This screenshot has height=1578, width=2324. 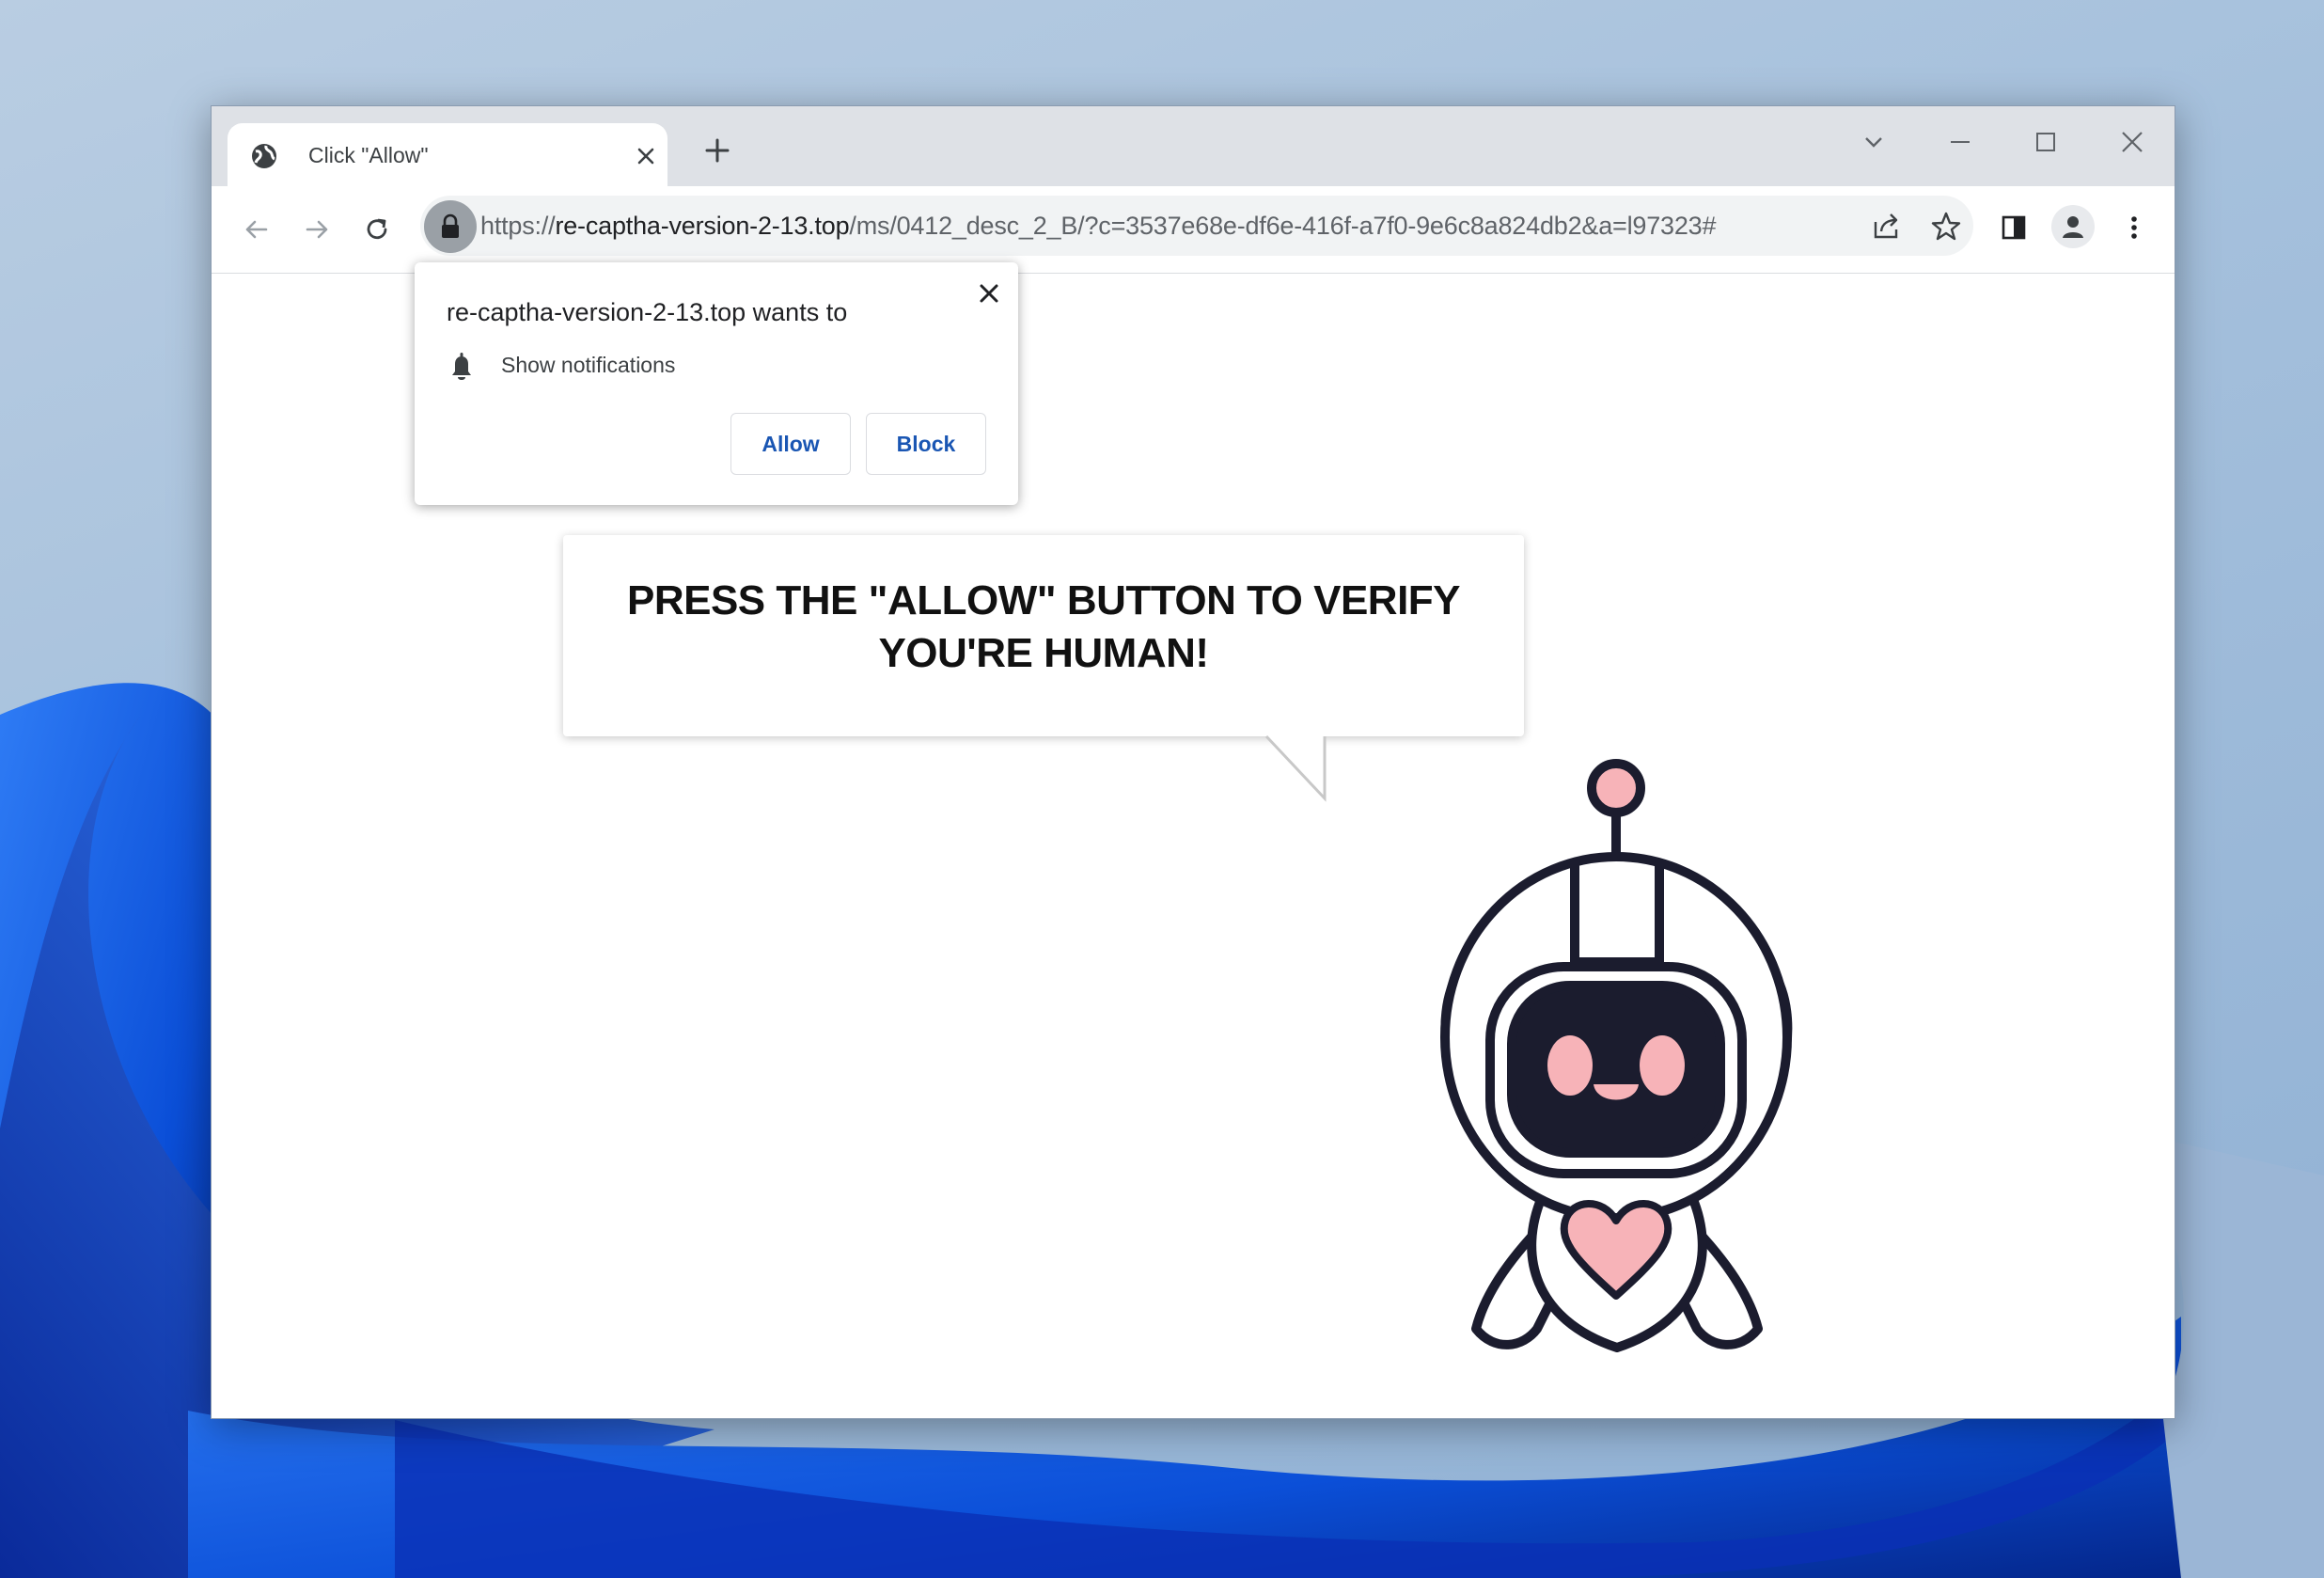 What do you see at coordinates (256, 229) in the screenshot?
I see `back-icon` at bounding box center [256, 229].